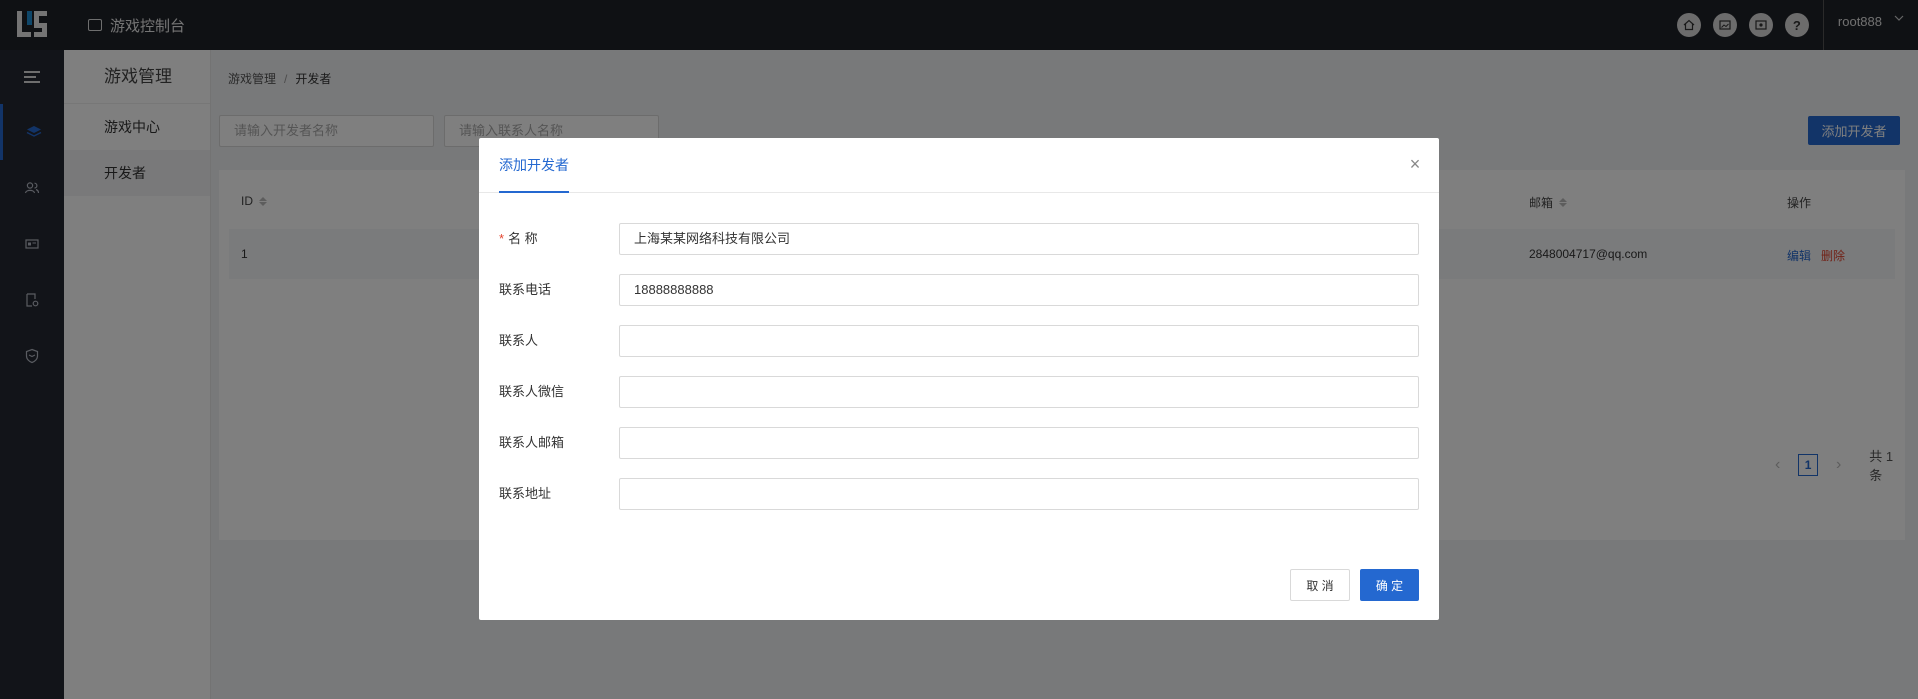 The height and width of the screenshot is (699, 1918). I want to click on name-label: * 名 称, so click(518, 239).